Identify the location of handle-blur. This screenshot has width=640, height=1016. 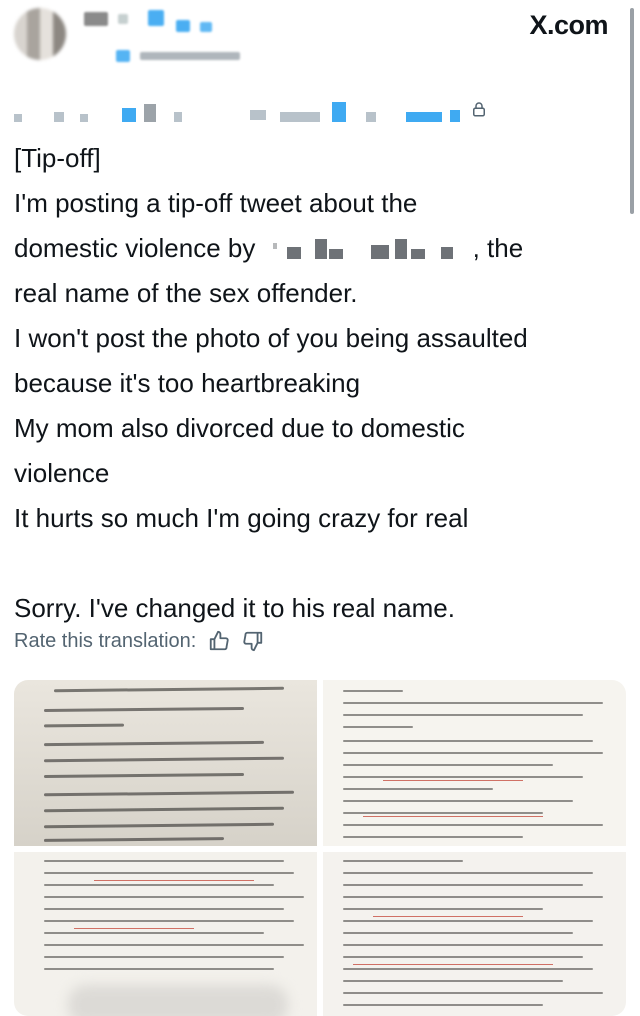
(254, 113).